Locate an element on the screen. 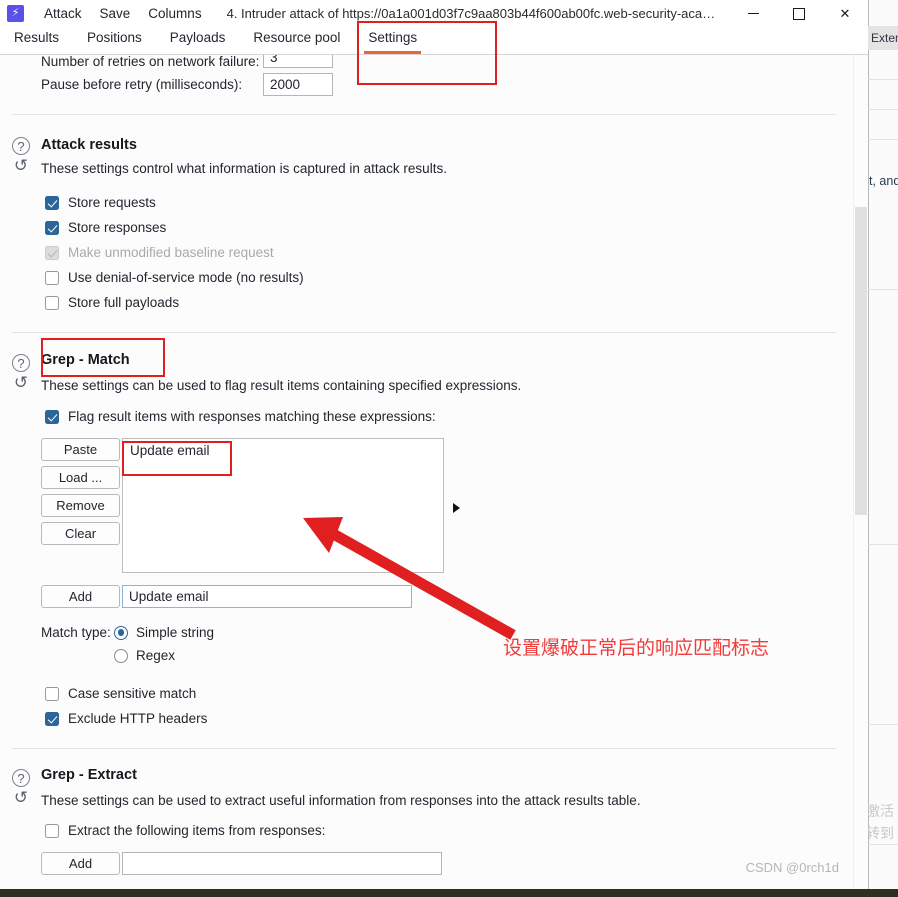 This screenshot has width=898, height=897. remove-button: Remove is located at coordinates (80, 505).